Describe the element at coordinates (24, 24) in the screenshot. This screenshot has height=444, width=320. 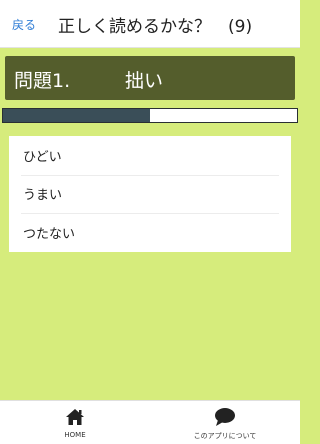
I see `back-button: 戻る` at that location.